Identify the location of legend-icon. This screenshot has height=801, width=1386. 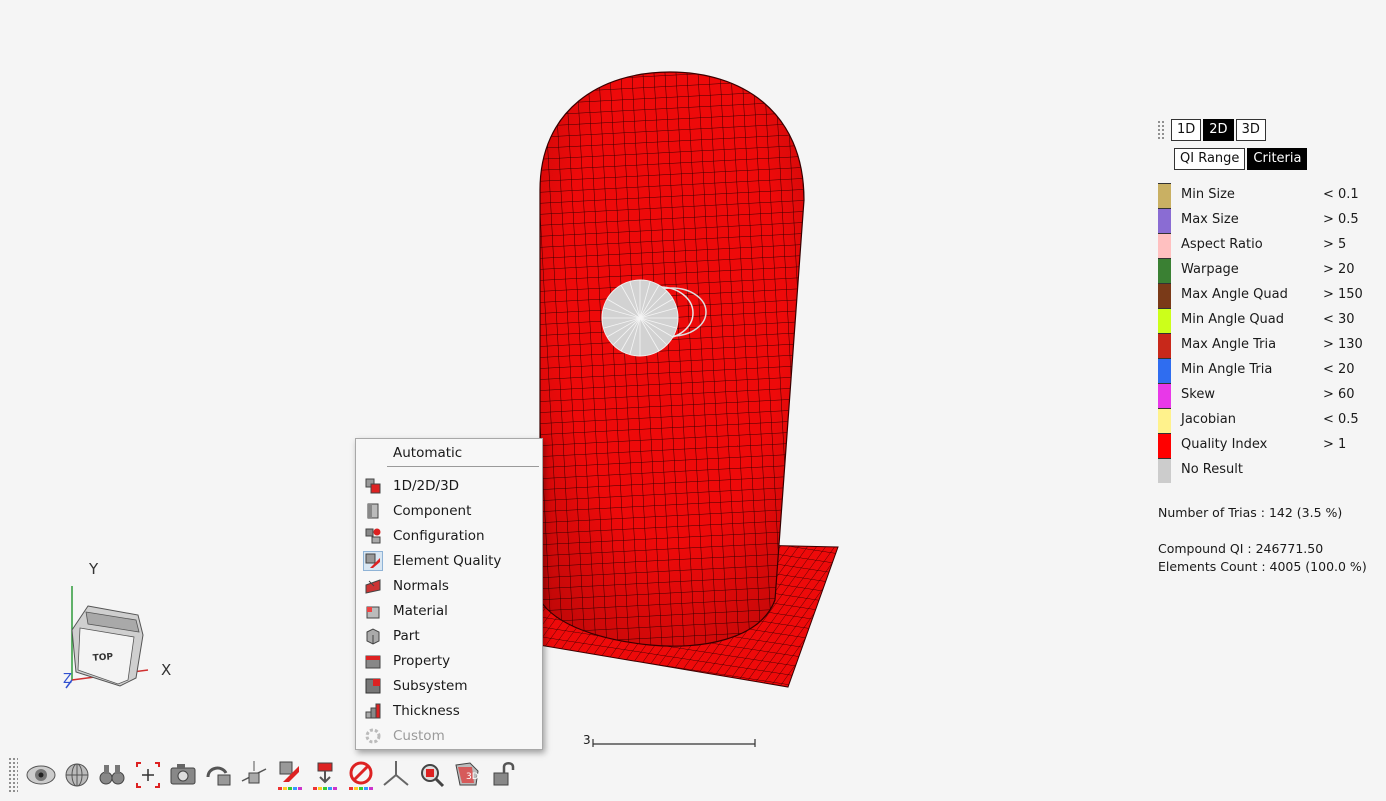
(325, 776).